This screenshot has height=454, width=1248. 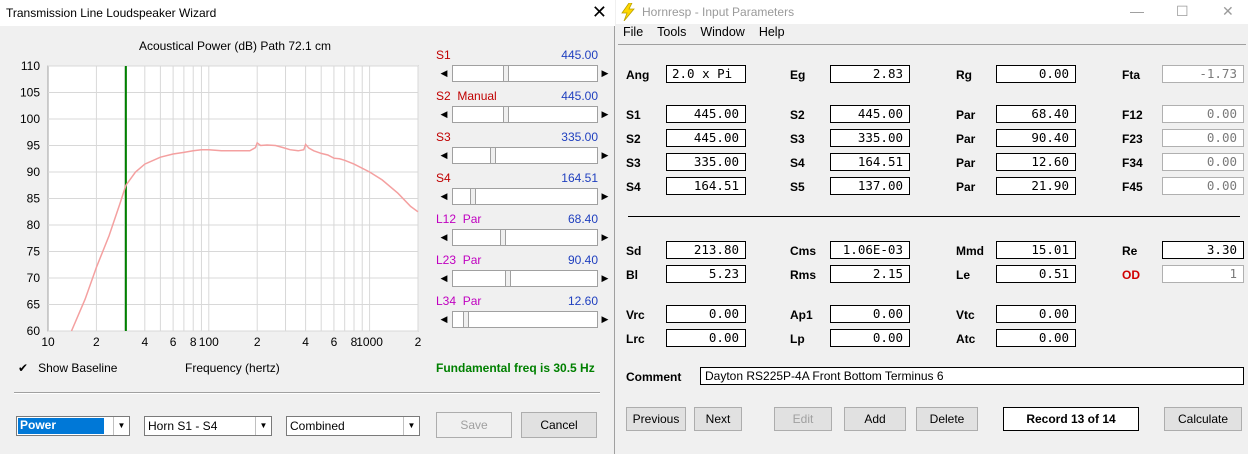 What do you see at coordinates (718, 419) in the screenshot?
I see `next-button: Next` at bounding box center [718, 419].